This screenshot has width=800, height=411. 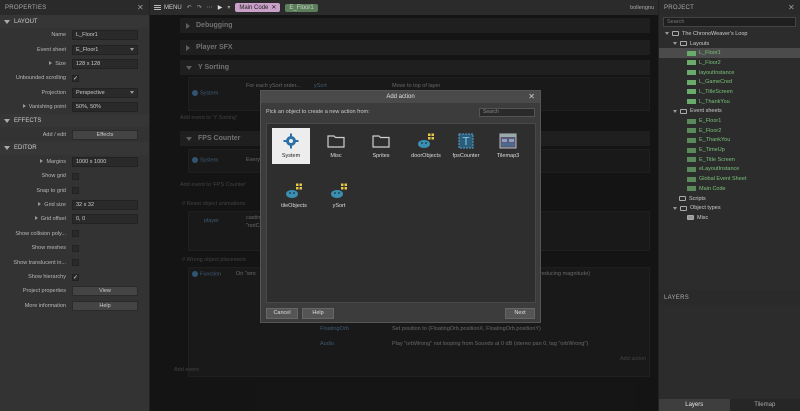 What do you see at coordinates (105, 63) in the screenshot?
I see `text-field: 128 x 128` at bounding box center [105, 63].